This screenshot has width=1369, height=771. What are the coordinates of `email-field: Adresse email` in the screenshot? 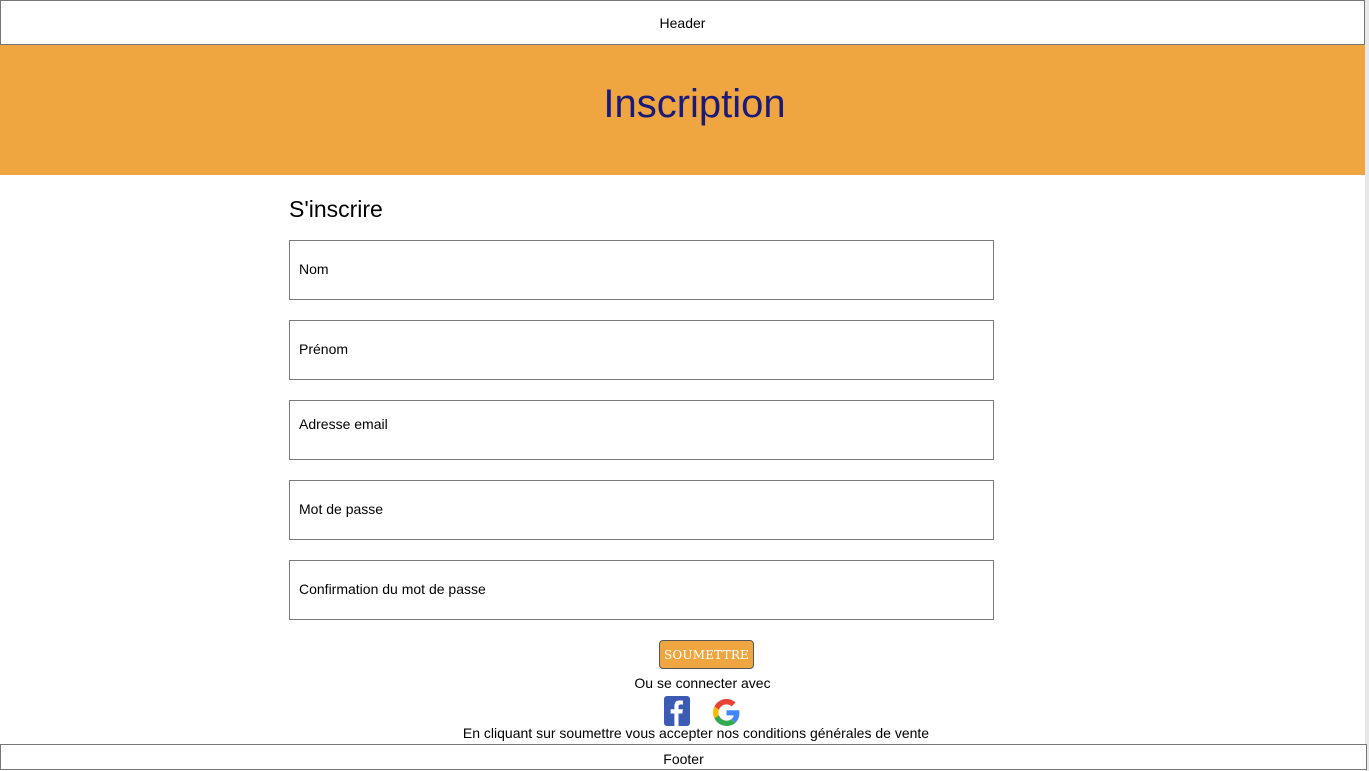 It's located at (641, 430).